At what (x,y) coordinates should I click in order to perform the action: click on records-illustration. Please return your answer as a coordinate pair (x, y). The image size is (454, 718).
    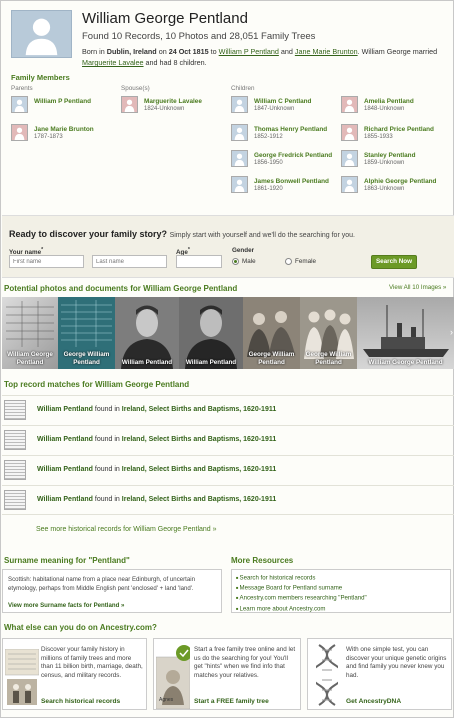
    Looking at the image, I should click on (22, 677).